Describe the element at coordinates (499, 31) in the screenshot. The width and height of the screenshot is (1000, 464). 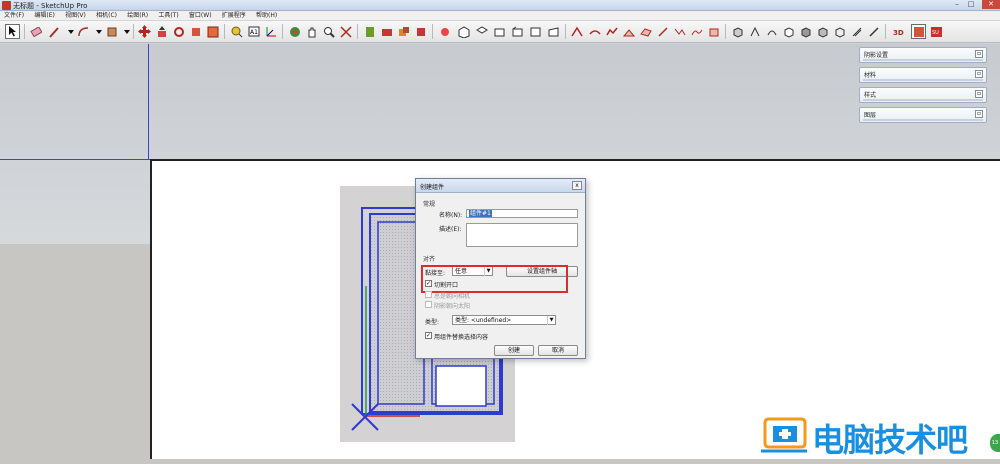
I see `front-view-icon` at that location.